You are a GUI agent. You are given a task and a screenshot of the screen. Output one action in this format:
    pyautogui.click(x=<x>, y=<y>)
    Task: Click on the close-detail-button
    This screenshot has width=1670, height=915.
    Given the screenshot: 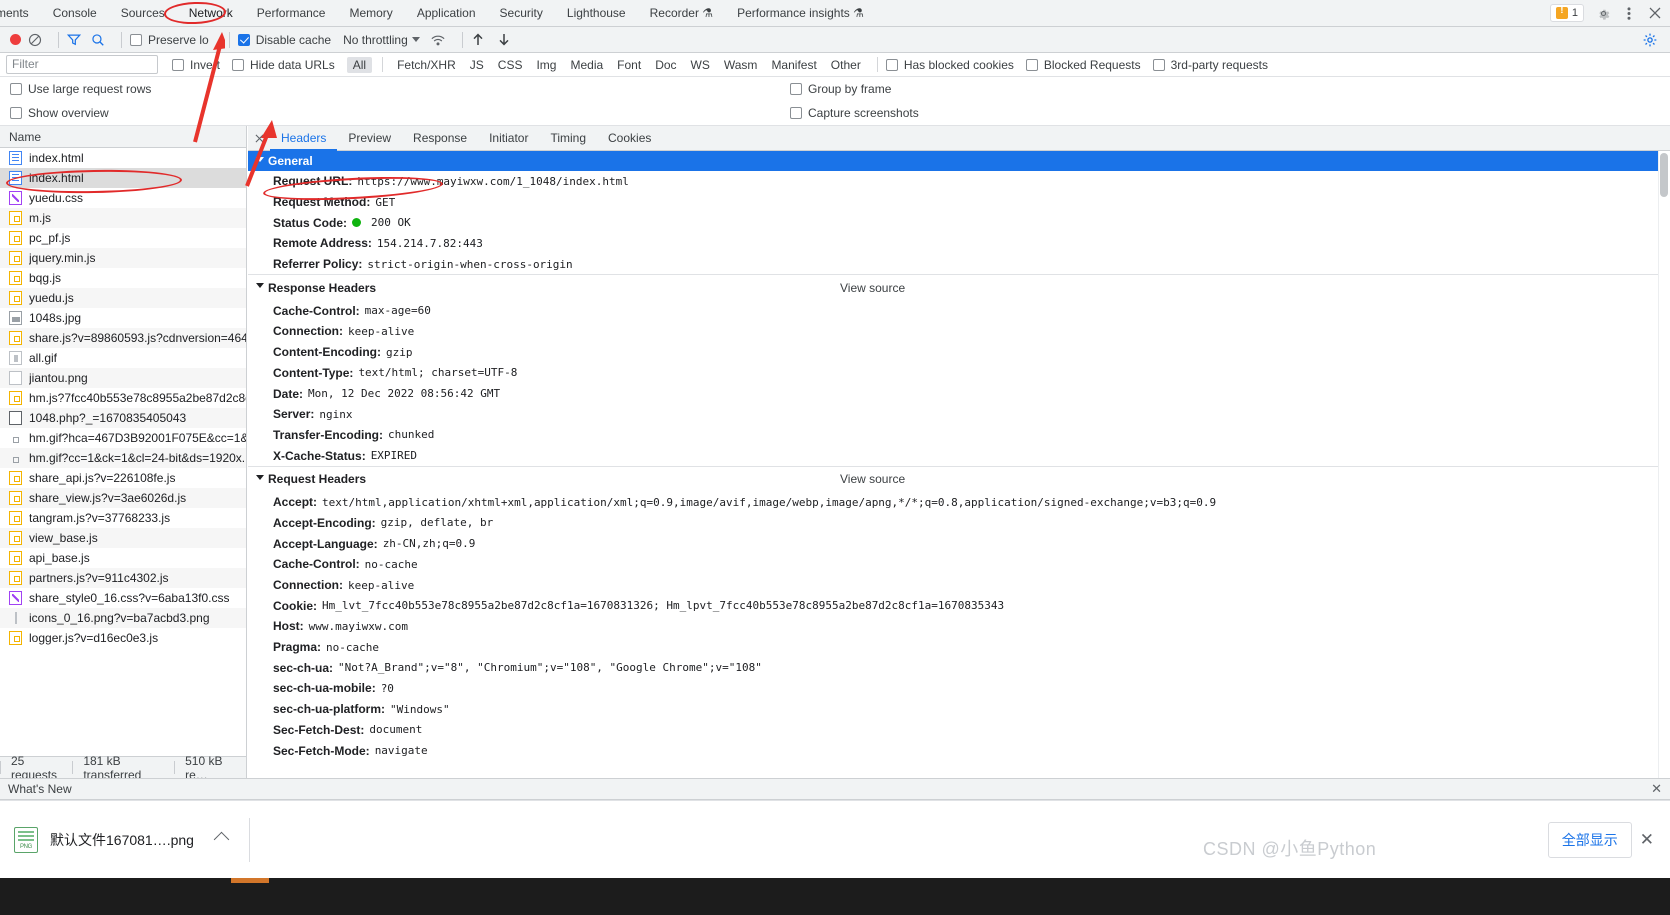 What is the action you would take?
    pyautogui.click(x=259, y=138)
    